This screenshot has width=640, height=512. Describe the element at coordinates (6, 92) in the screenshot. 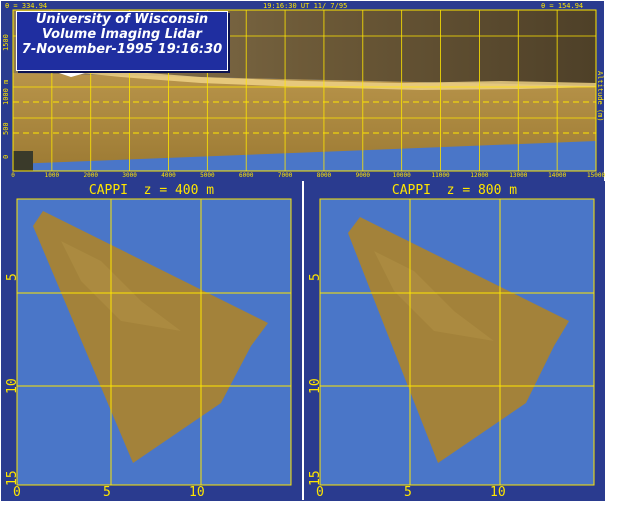

I see `rhi-y-tick: 1000 m` at that location.